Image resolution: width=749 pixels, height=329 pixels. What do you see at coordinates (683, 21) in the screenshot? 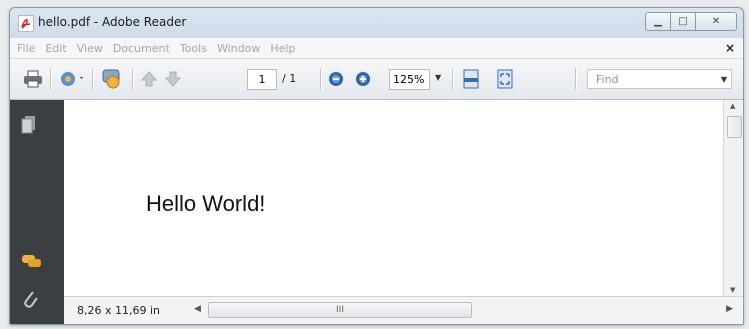
I see `maximize-button: □` at bounding box center [683, 21].